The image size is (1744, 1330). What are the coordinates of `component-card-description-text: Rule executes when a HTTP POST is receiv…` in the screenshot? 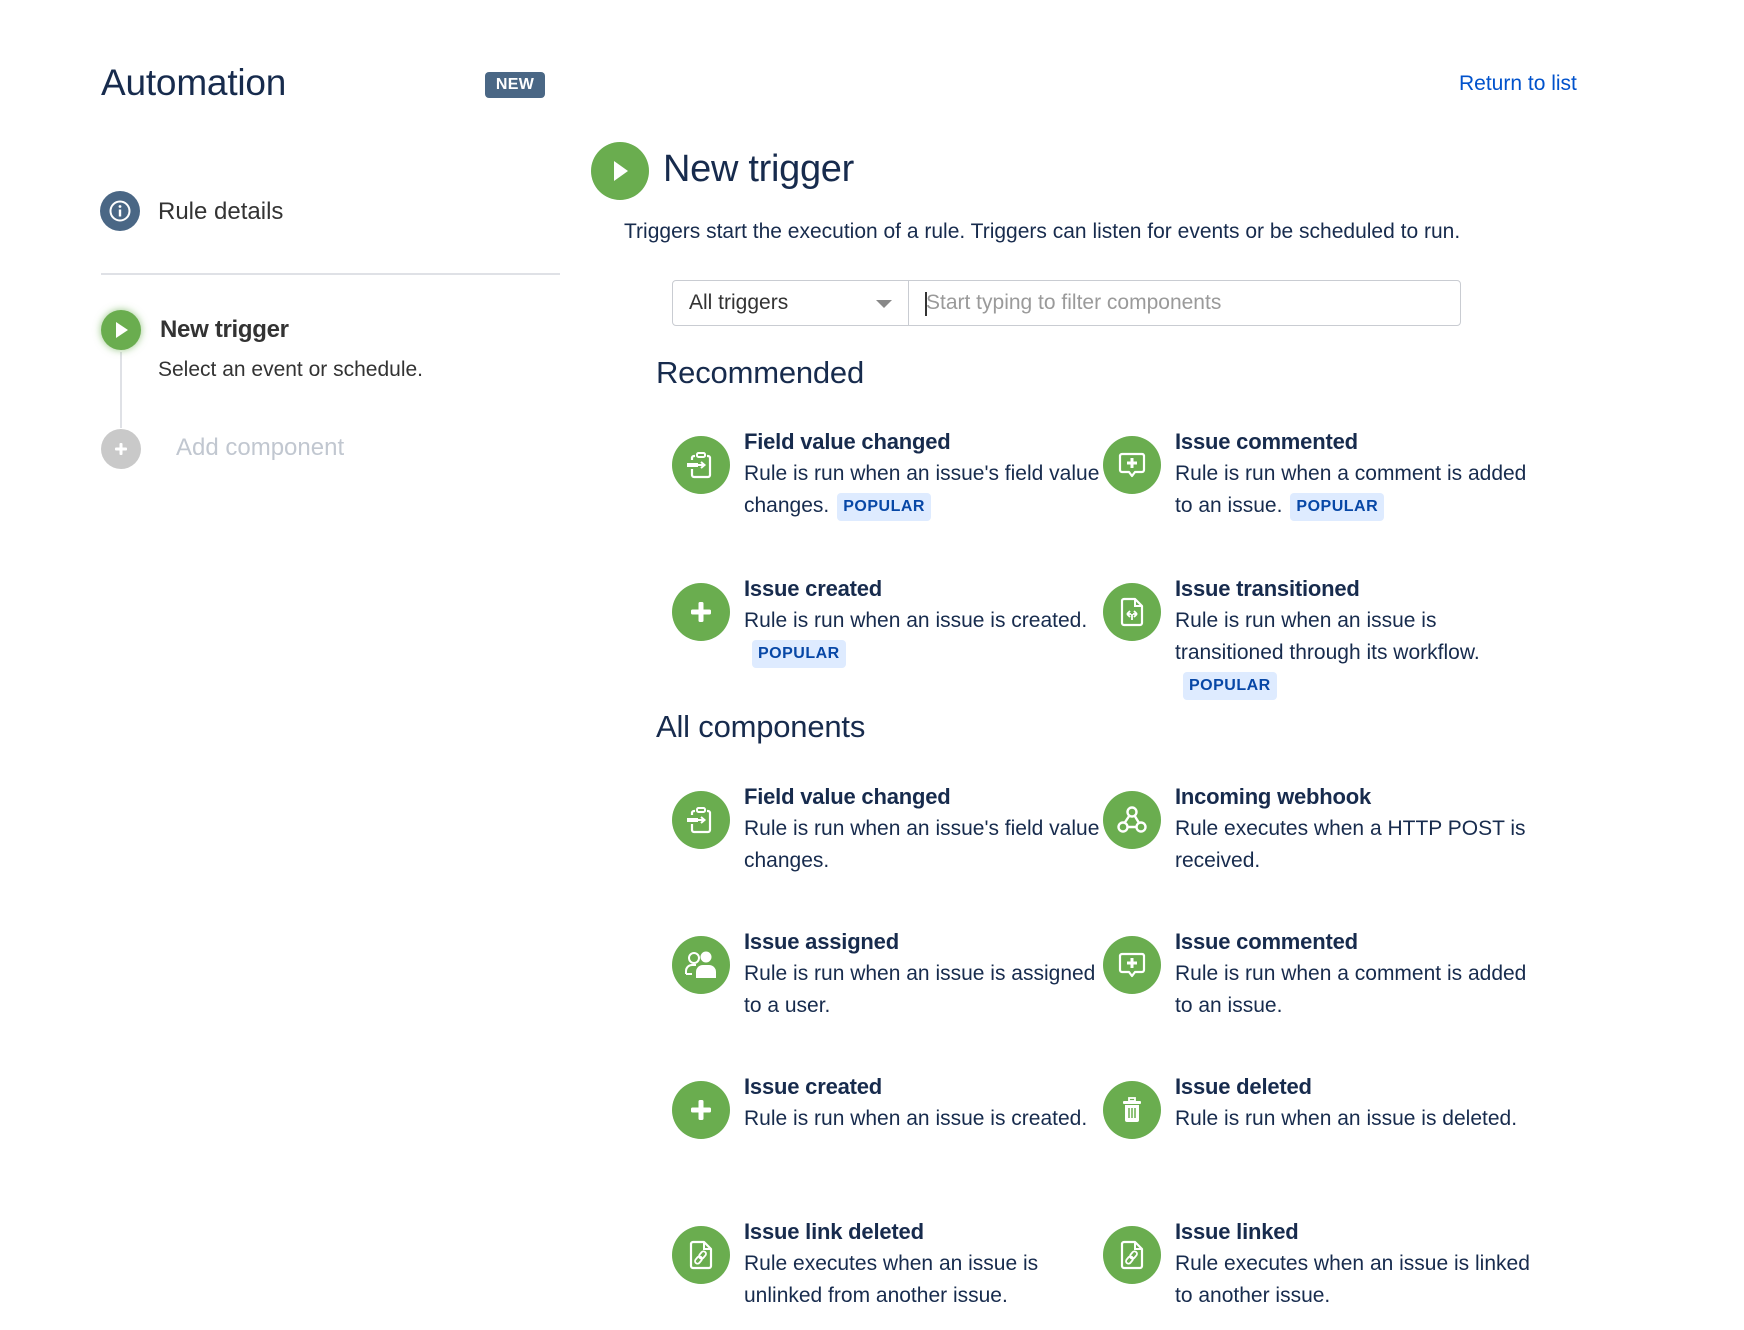 It's located at (1350, 844).